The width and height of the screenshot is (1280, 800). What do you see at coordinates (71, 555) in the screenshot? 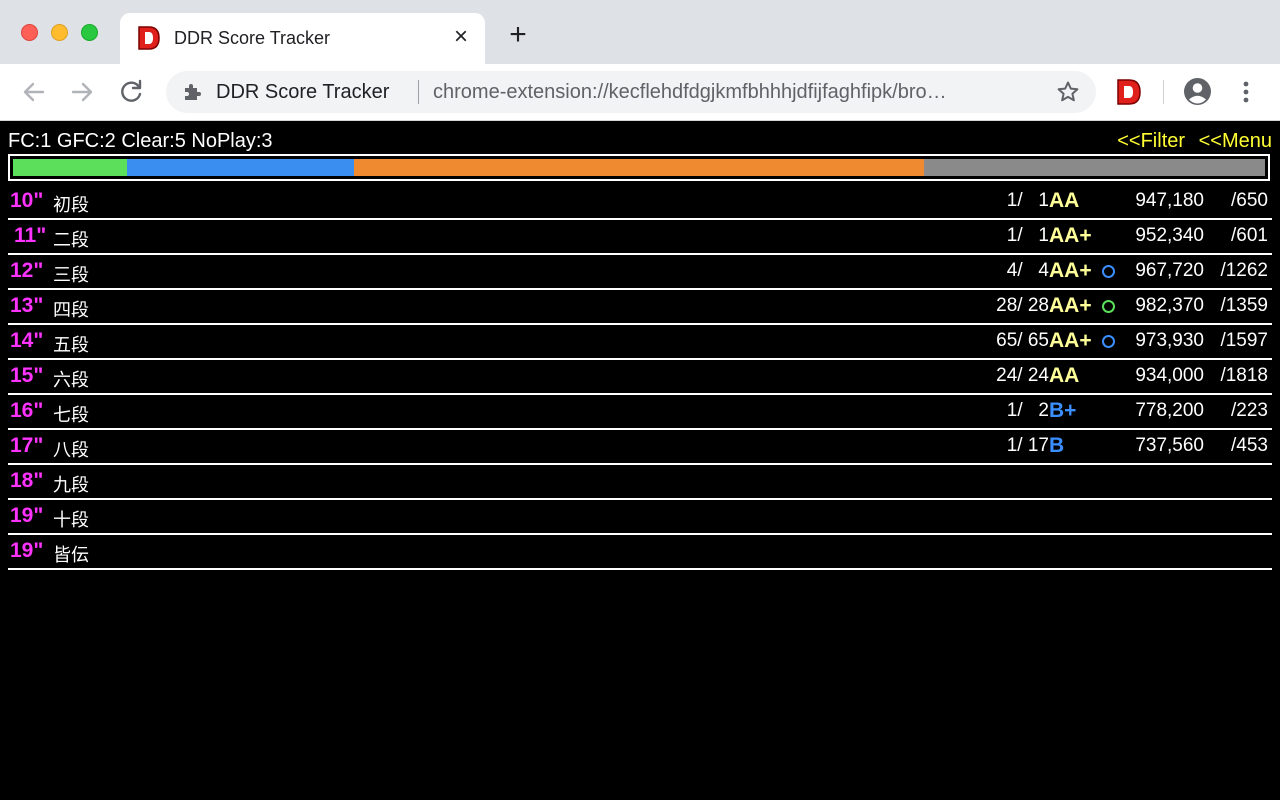
I see `dan-label: 皆伝` at bounding box center [71, 555].